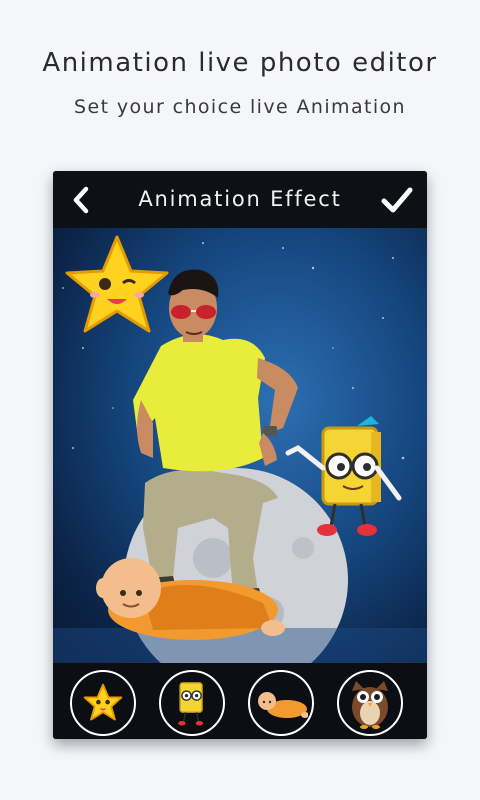  I want to click on chevron-left-icon, so click(81, 200).